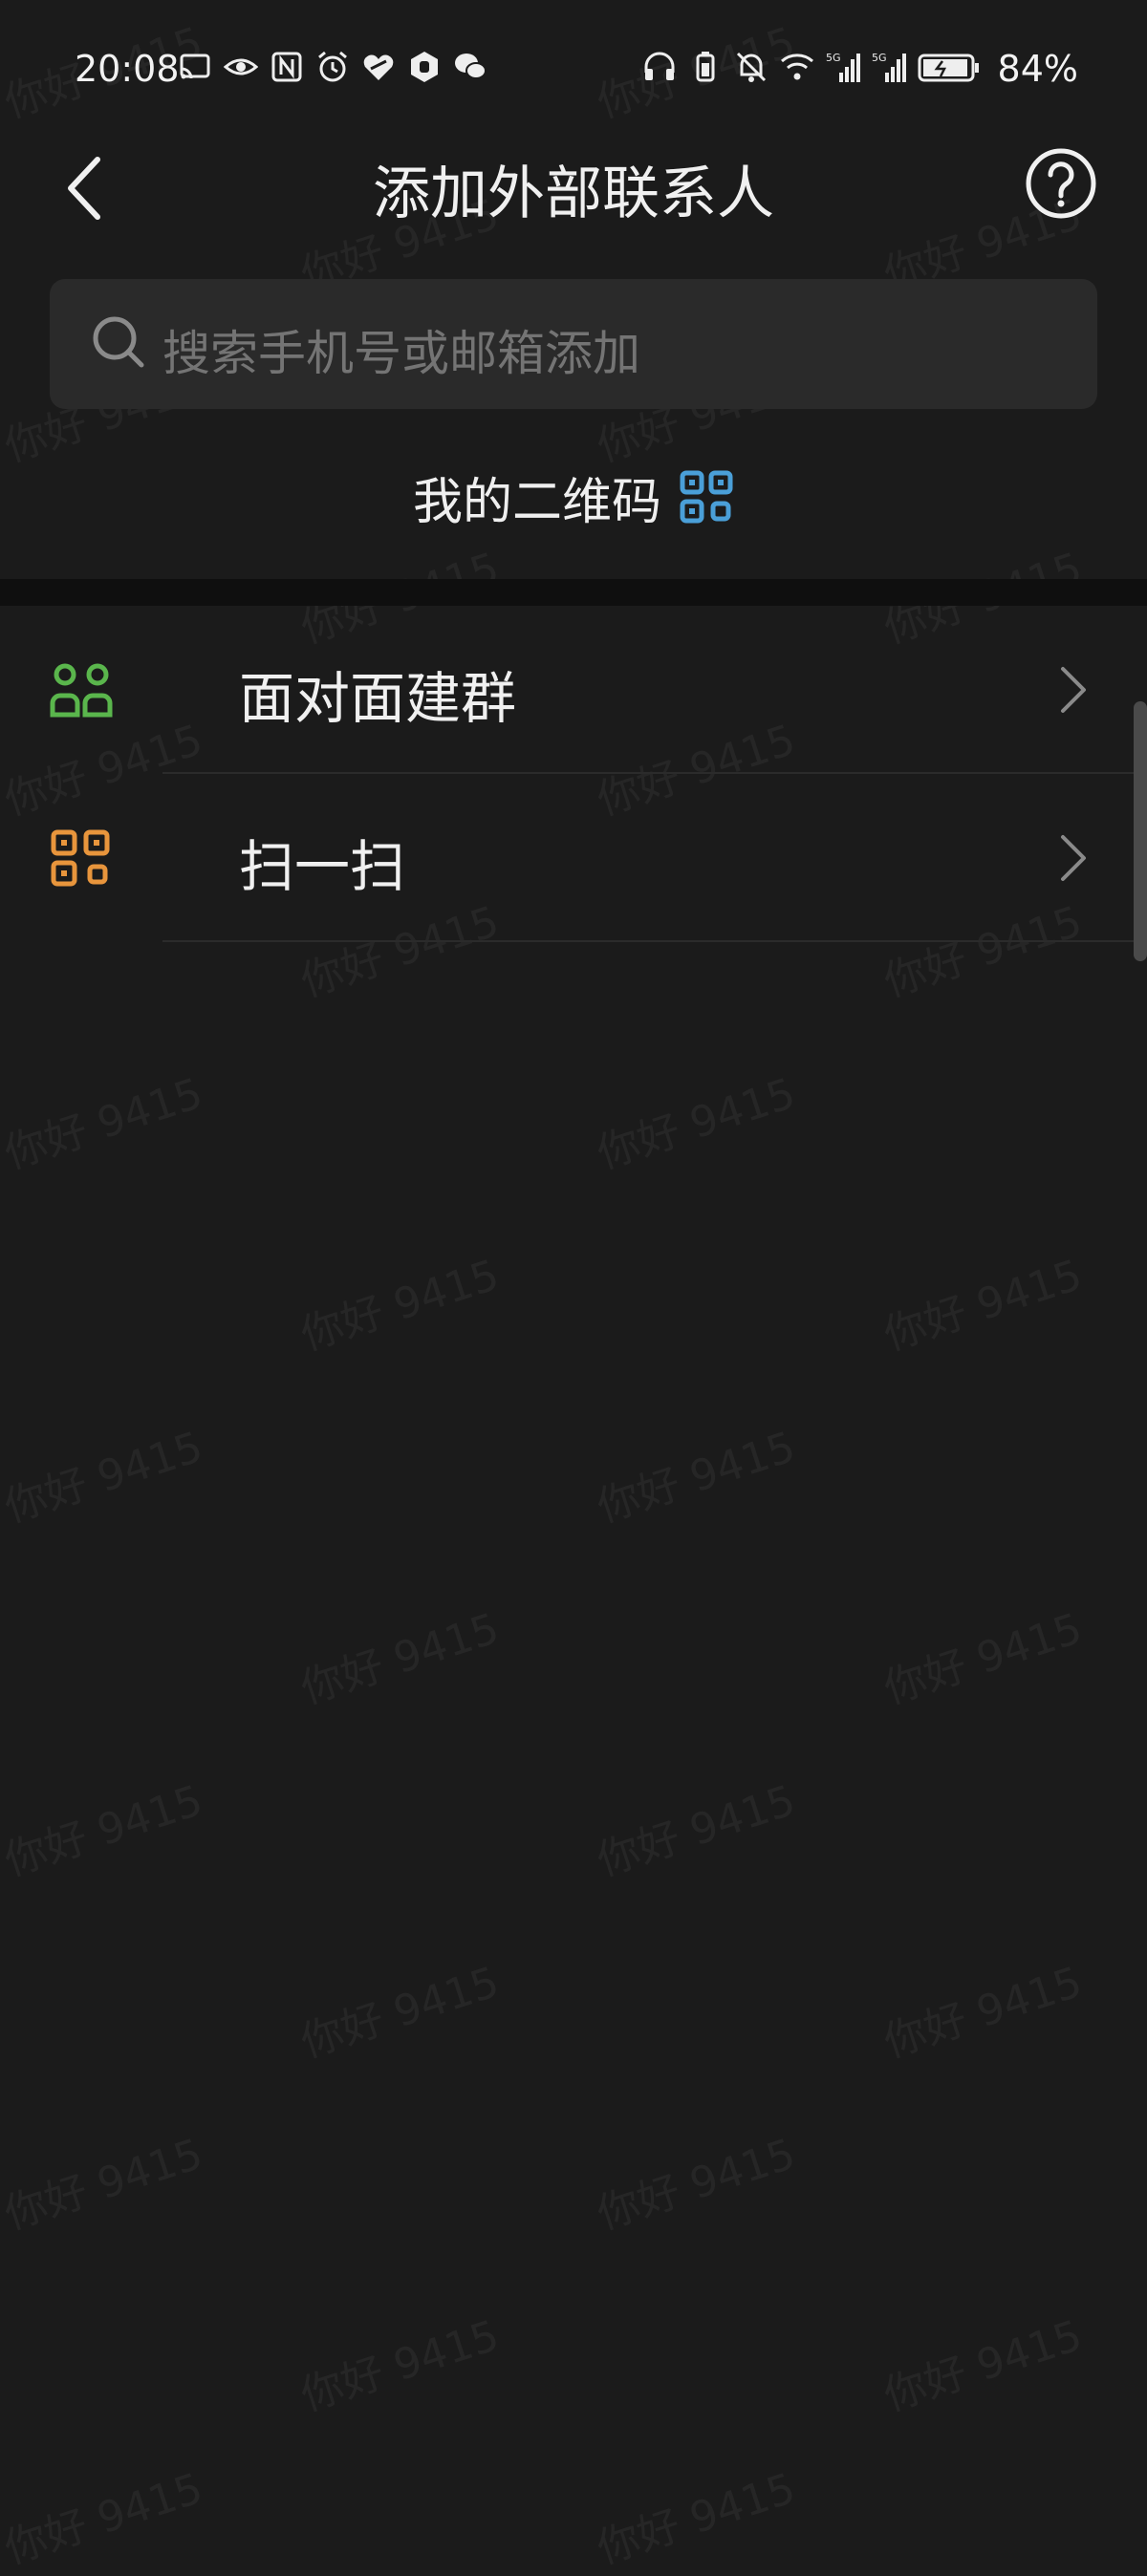  What do you see at coordinates (889, 67) in the screenshot?
I see `signal-5g-icon-2: 5G` at bounding box center [889, 67].